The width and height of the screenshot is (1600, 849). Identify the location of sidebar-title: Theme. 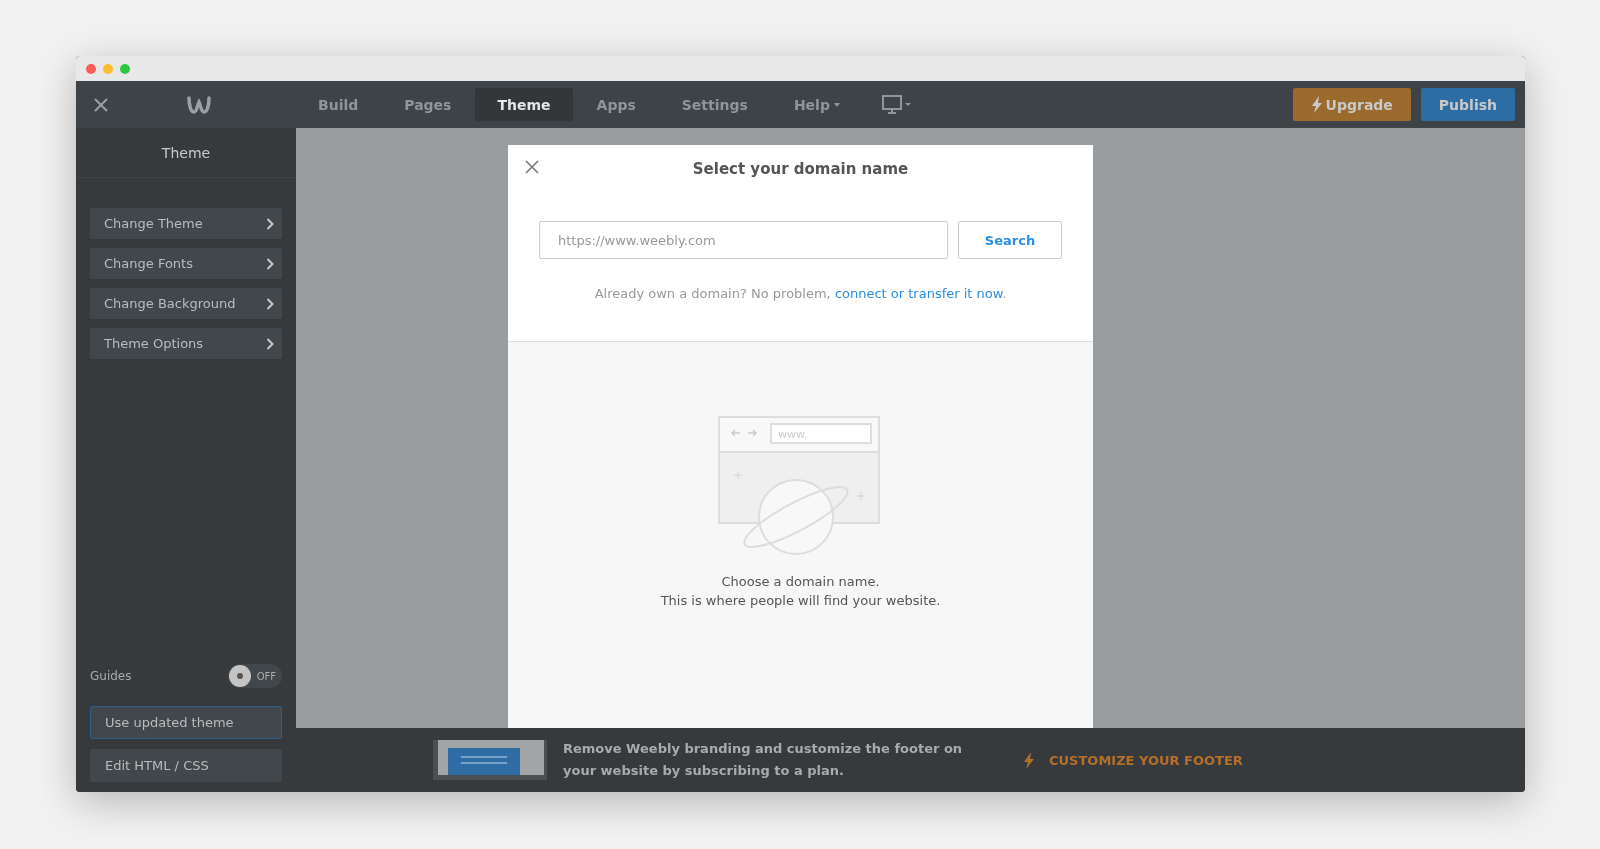
(186, 152).